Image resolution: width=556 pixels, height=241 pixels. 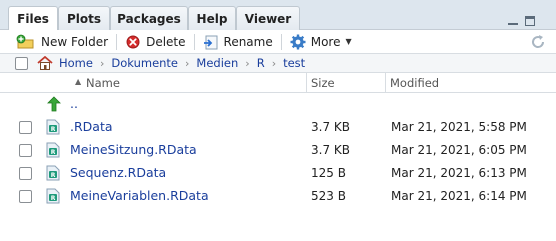 I want to click on file-list-header: ▲ Name Size Modified, so click(x=278, y=83).